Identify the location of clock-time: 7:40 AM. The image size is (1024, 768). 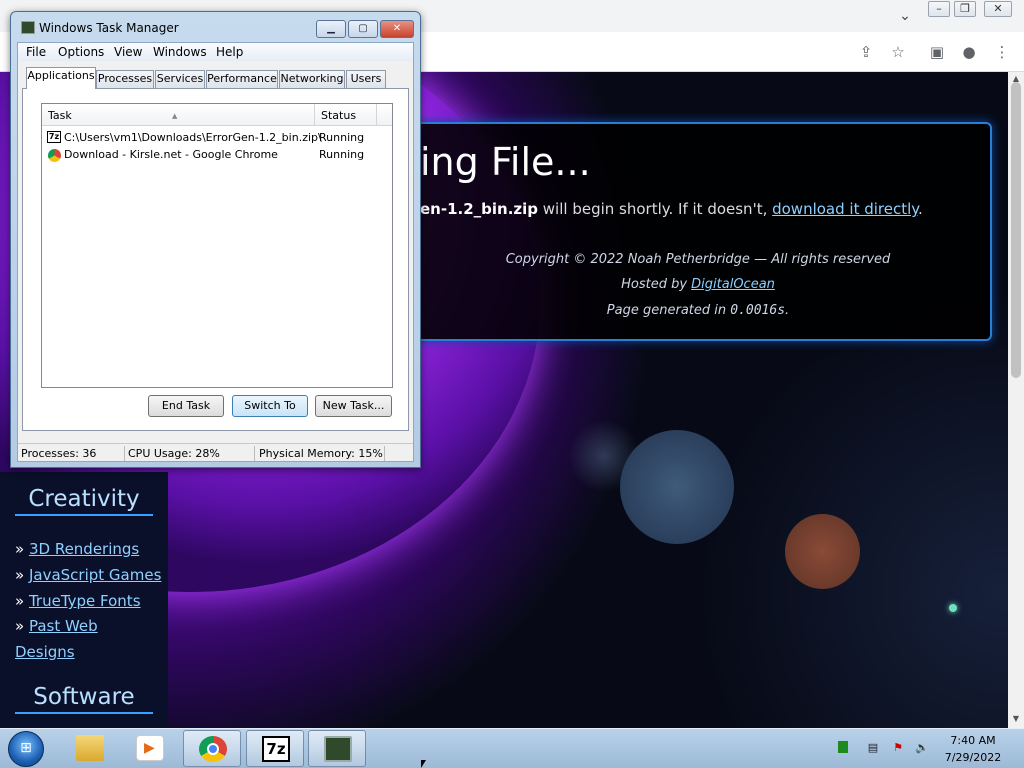
(973, 740).